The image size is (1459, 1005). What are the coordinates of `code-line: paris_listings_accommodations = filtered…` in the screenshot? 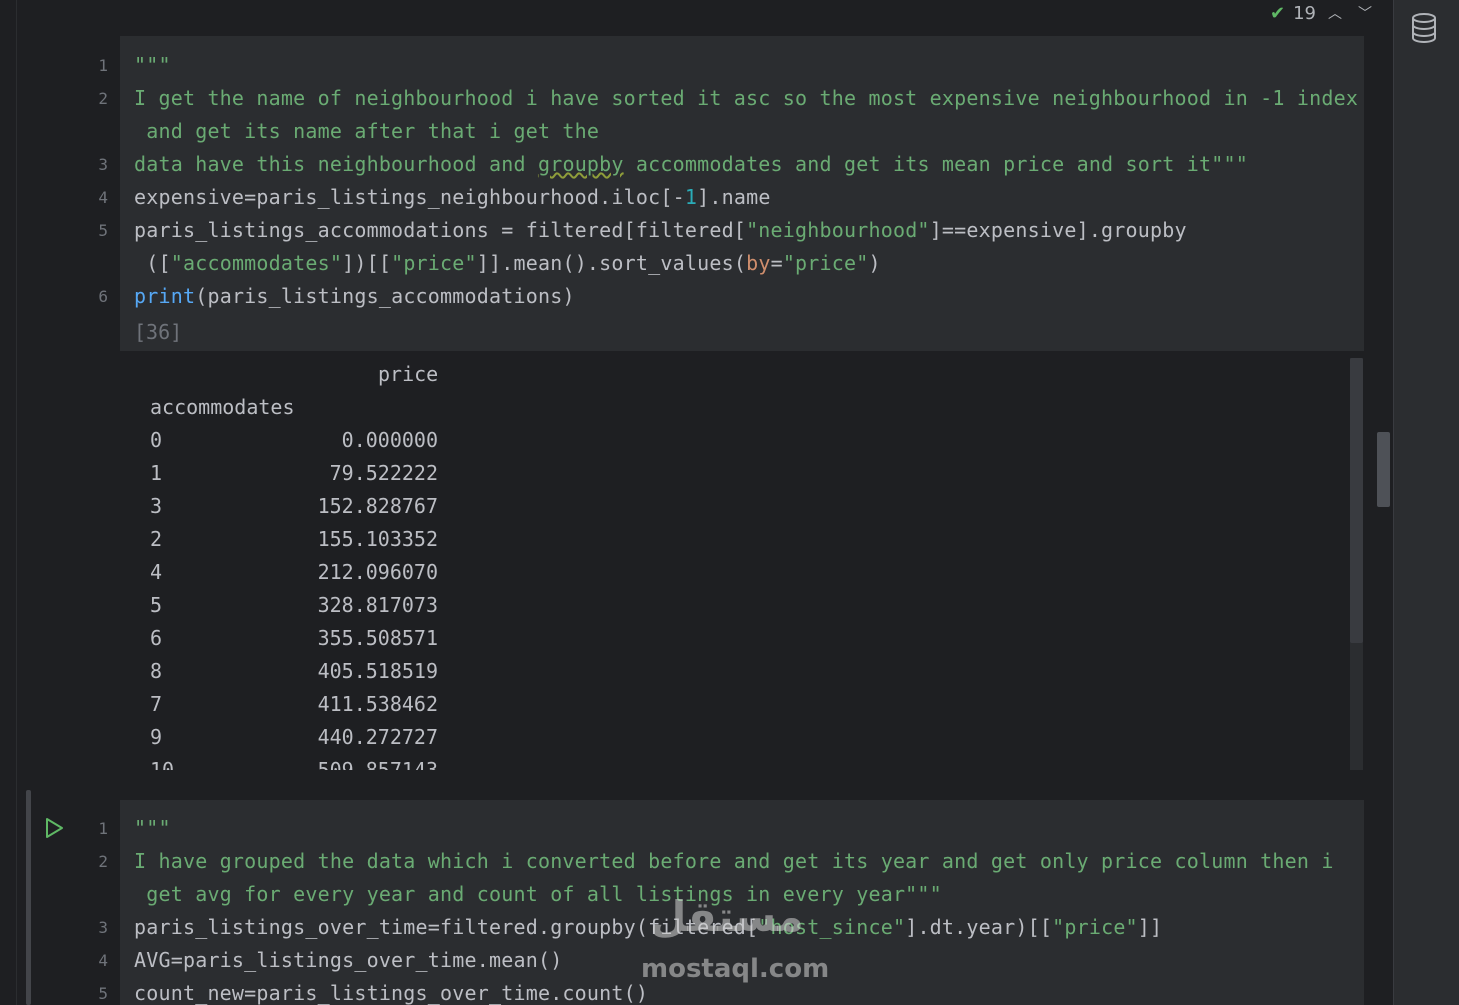 It's located at (660, 230).